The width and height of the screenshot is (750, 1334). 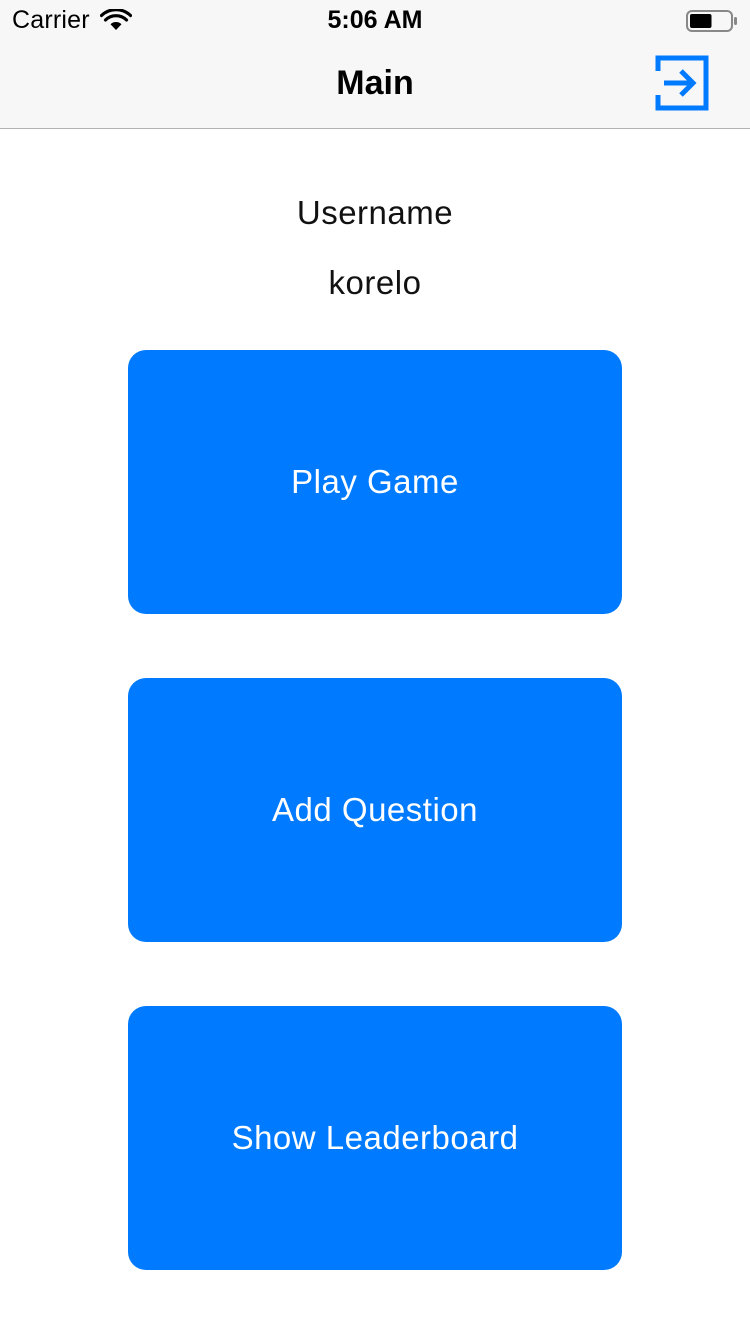 I want to click on status-time: 5:06 AM, so click(x=375, y=20).